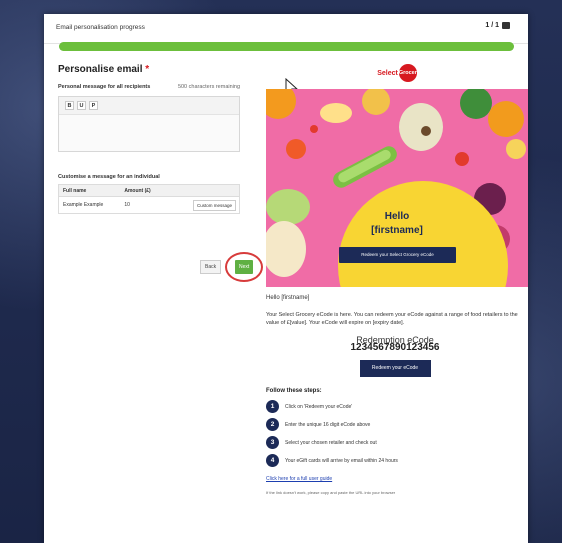 This screenshot has height=543, width=562. Describe the element at coordinates (506, 25) in the screenshot. I see `pager-icon` at that location.